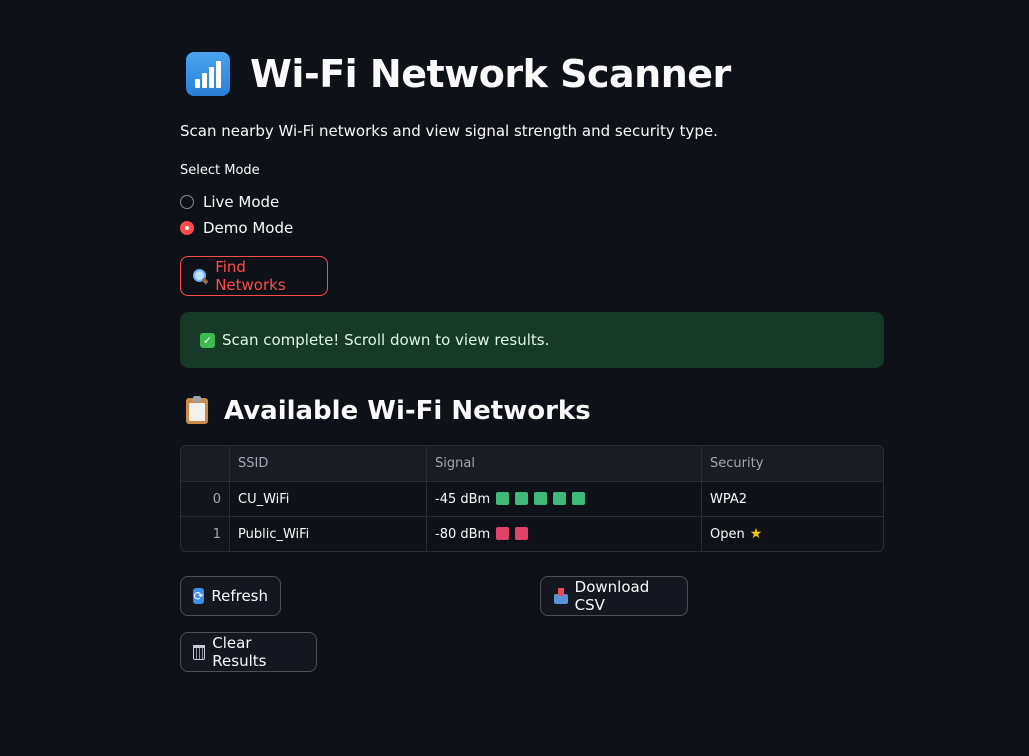 This screenshot has width=1029, height=756. Describe the element at coordinates (199, 652) in the screenshot. I see `wastebasket-icon` at that location.